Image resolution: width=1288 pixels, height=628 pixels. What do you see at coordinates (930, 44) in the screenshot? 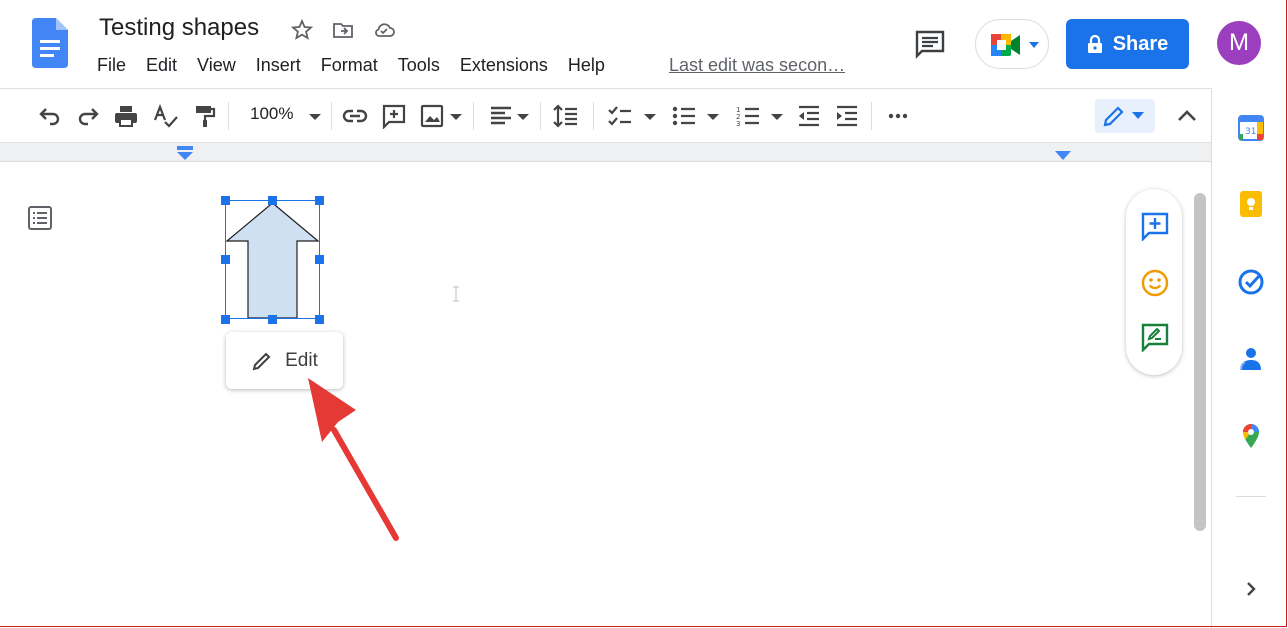
I see `comment-history-icon` at bounding box center [930, 44].